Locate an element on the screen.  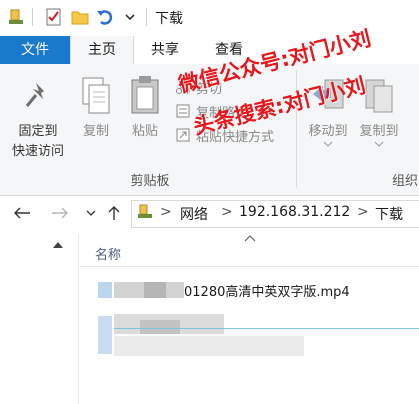
file-icon is located at coordinates (105, 335).